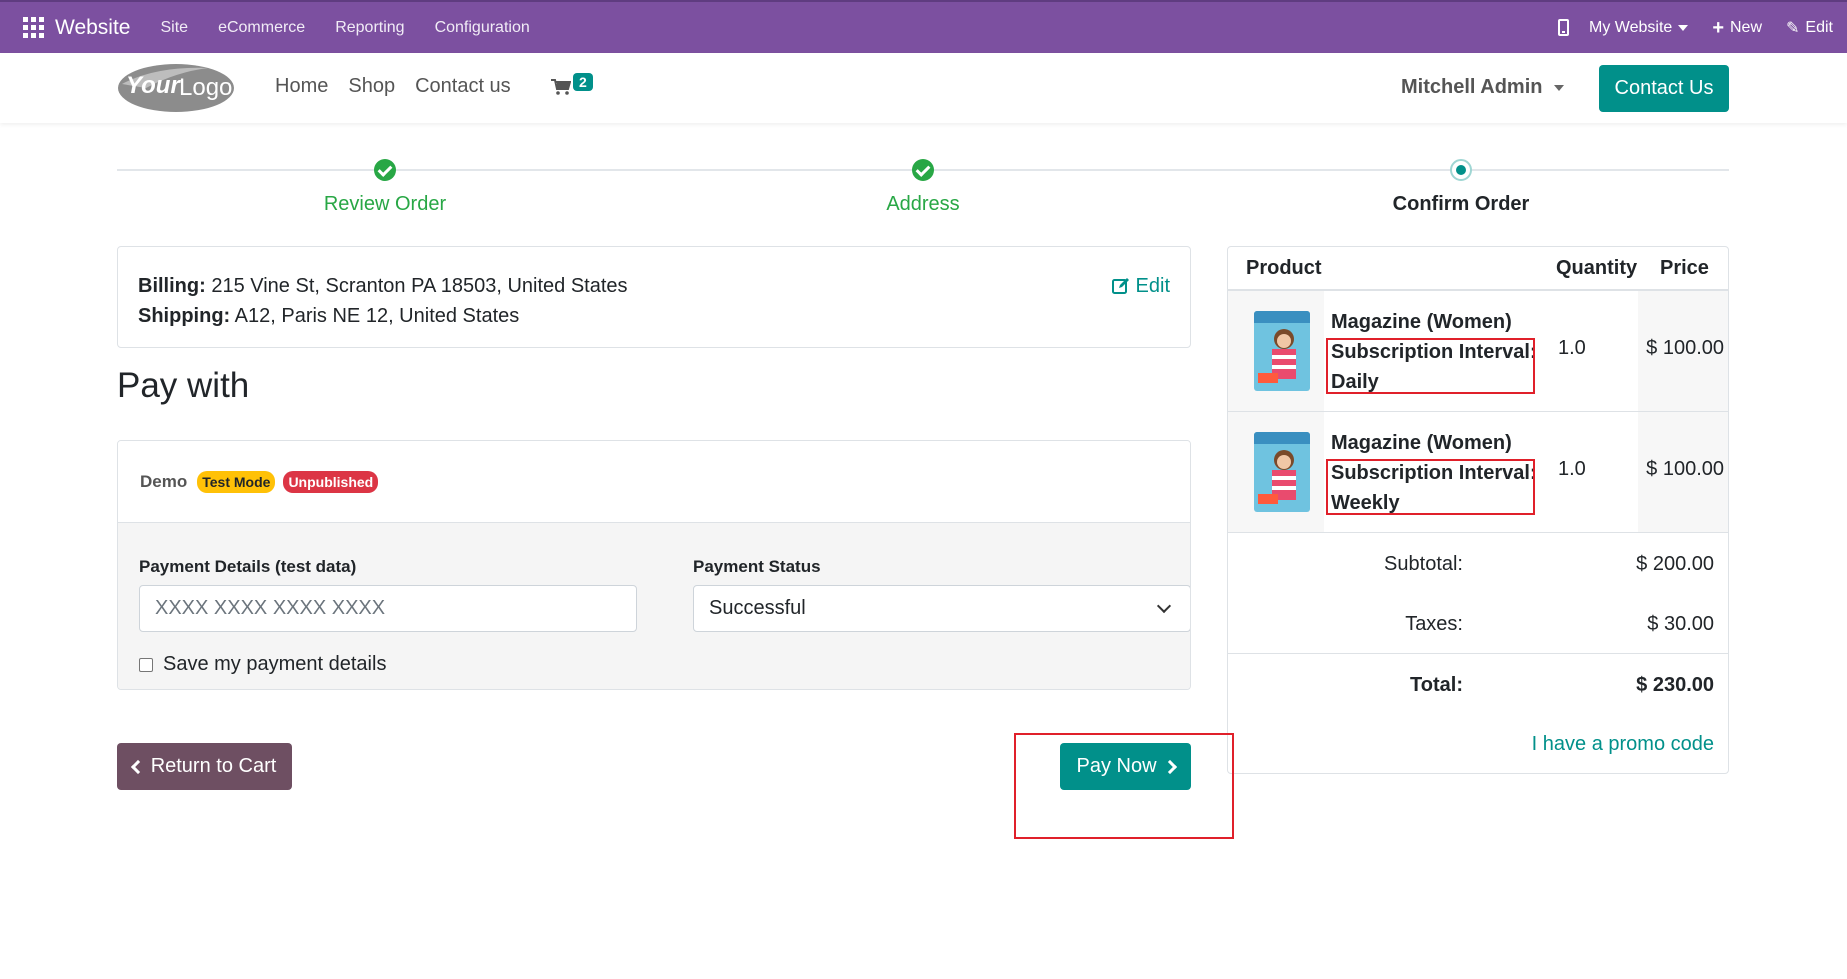  I want to click on website-selector-label: My Website, so click(1631, 27).